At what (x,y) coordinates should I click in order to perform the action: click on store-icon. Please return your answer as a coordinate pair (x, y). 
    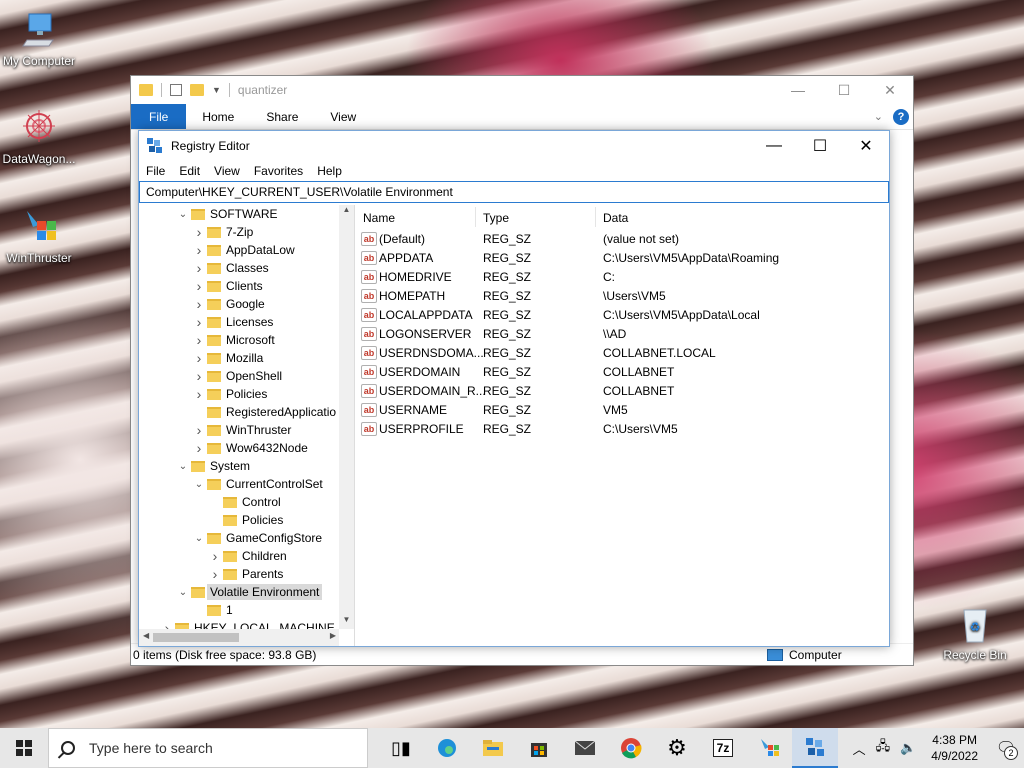
    Looking at the image, I should click on (539, 748).